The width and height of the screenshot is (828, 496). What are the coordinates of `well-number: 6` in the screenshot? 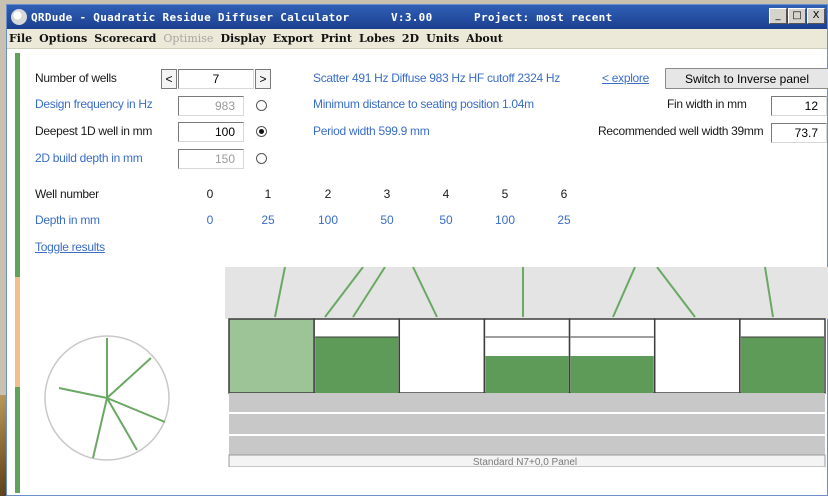 It's located at (564, 194).